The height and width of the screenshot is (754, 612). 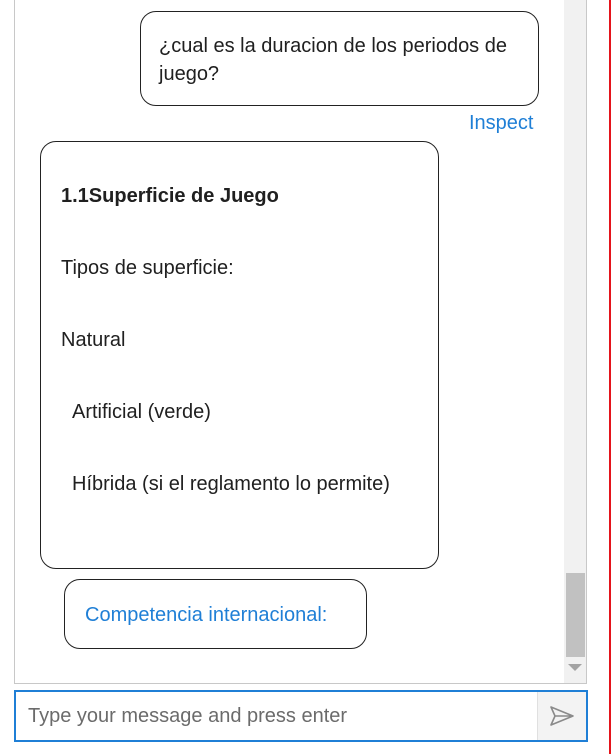 I want to click on bot-message-heading: 1.1Superficie de Juego, so click(x=170, y=196).